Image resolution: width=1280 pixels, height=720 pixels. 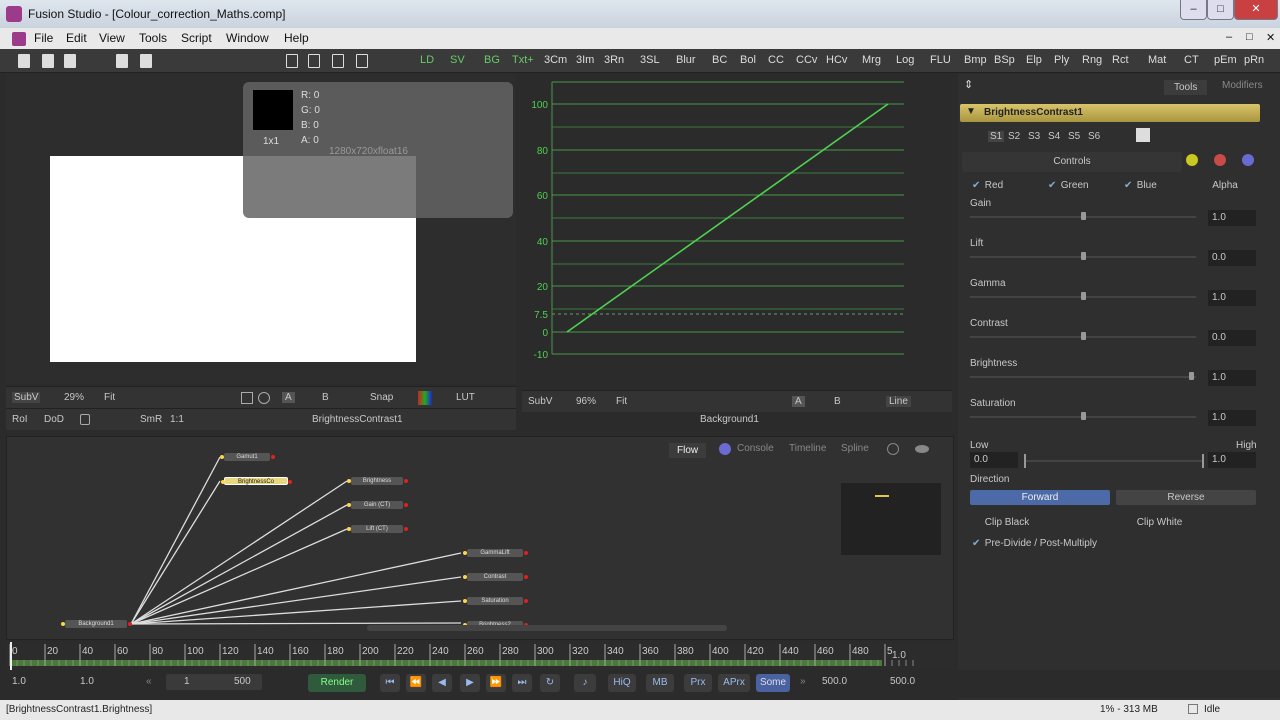 I want to click on saturation-slider-knob, so click(x=1083, y=416).